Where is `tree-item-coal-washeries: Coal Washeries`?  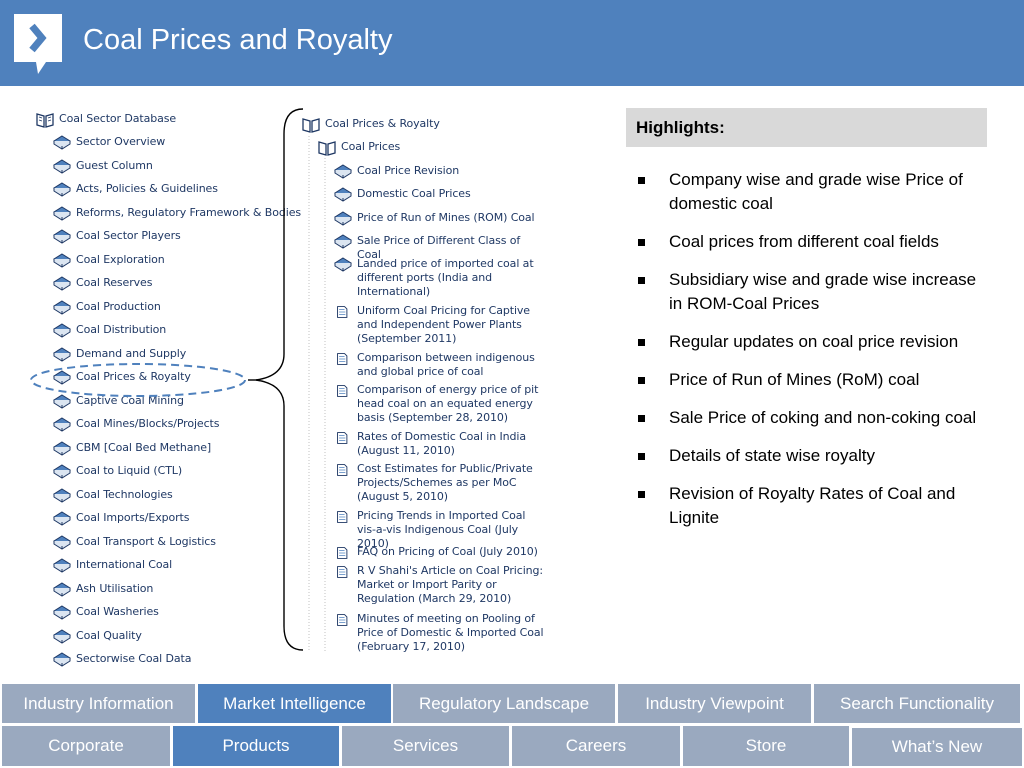 tree-item-coal-washeries: Coal Washeries is located at coordinates (106, 615).